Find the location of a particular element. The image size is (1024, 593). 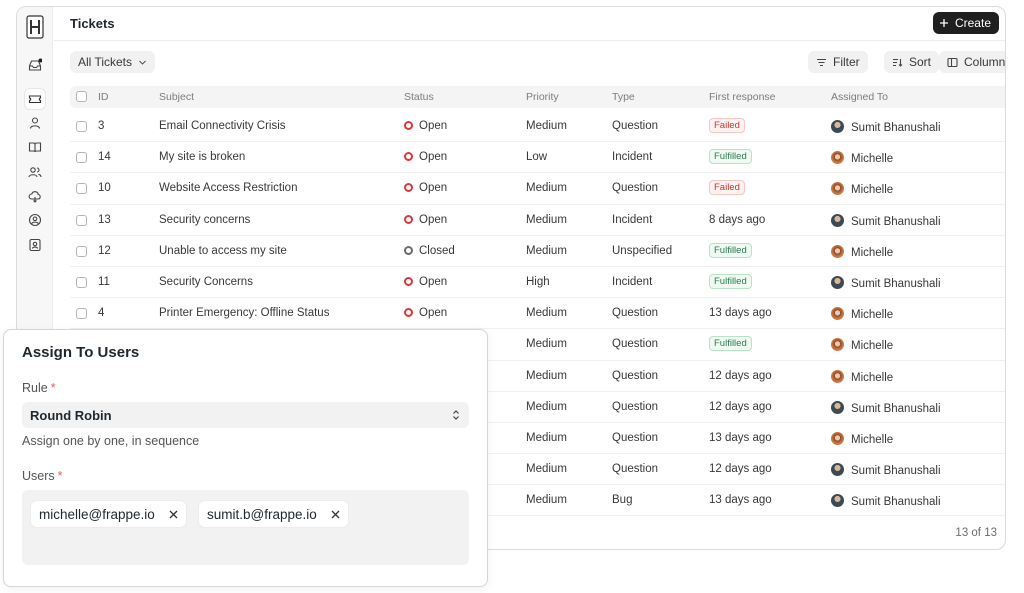

rule-label: Rule * is located at coordinates (39, 388).